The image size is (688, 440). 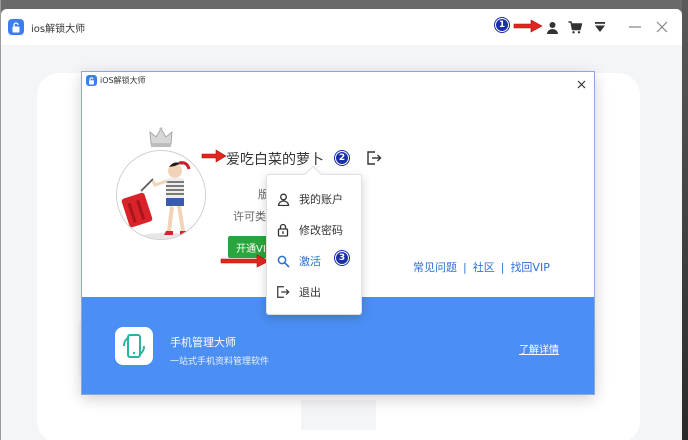 I want to click on dialog-title: iOS解锁大师, so click(x=123, y=80).